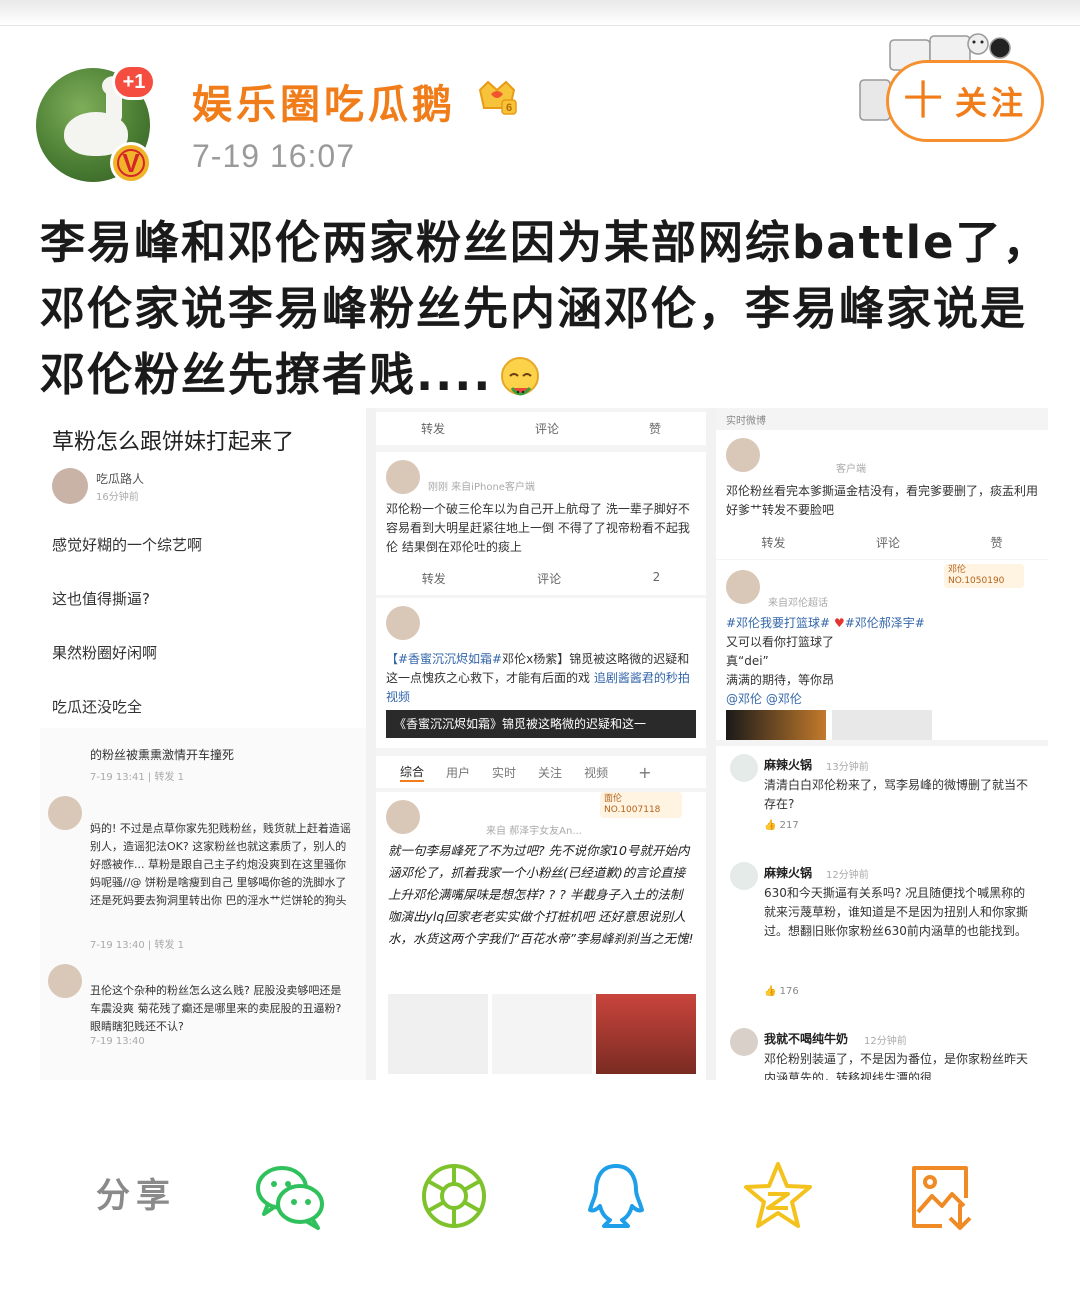 The width and height of the screenshot is (1080, 1295). I want to click on comment-text: 清清白白邓伦粉来了，骂李易峰的微博删了就当不存在?, so click(896, 794).